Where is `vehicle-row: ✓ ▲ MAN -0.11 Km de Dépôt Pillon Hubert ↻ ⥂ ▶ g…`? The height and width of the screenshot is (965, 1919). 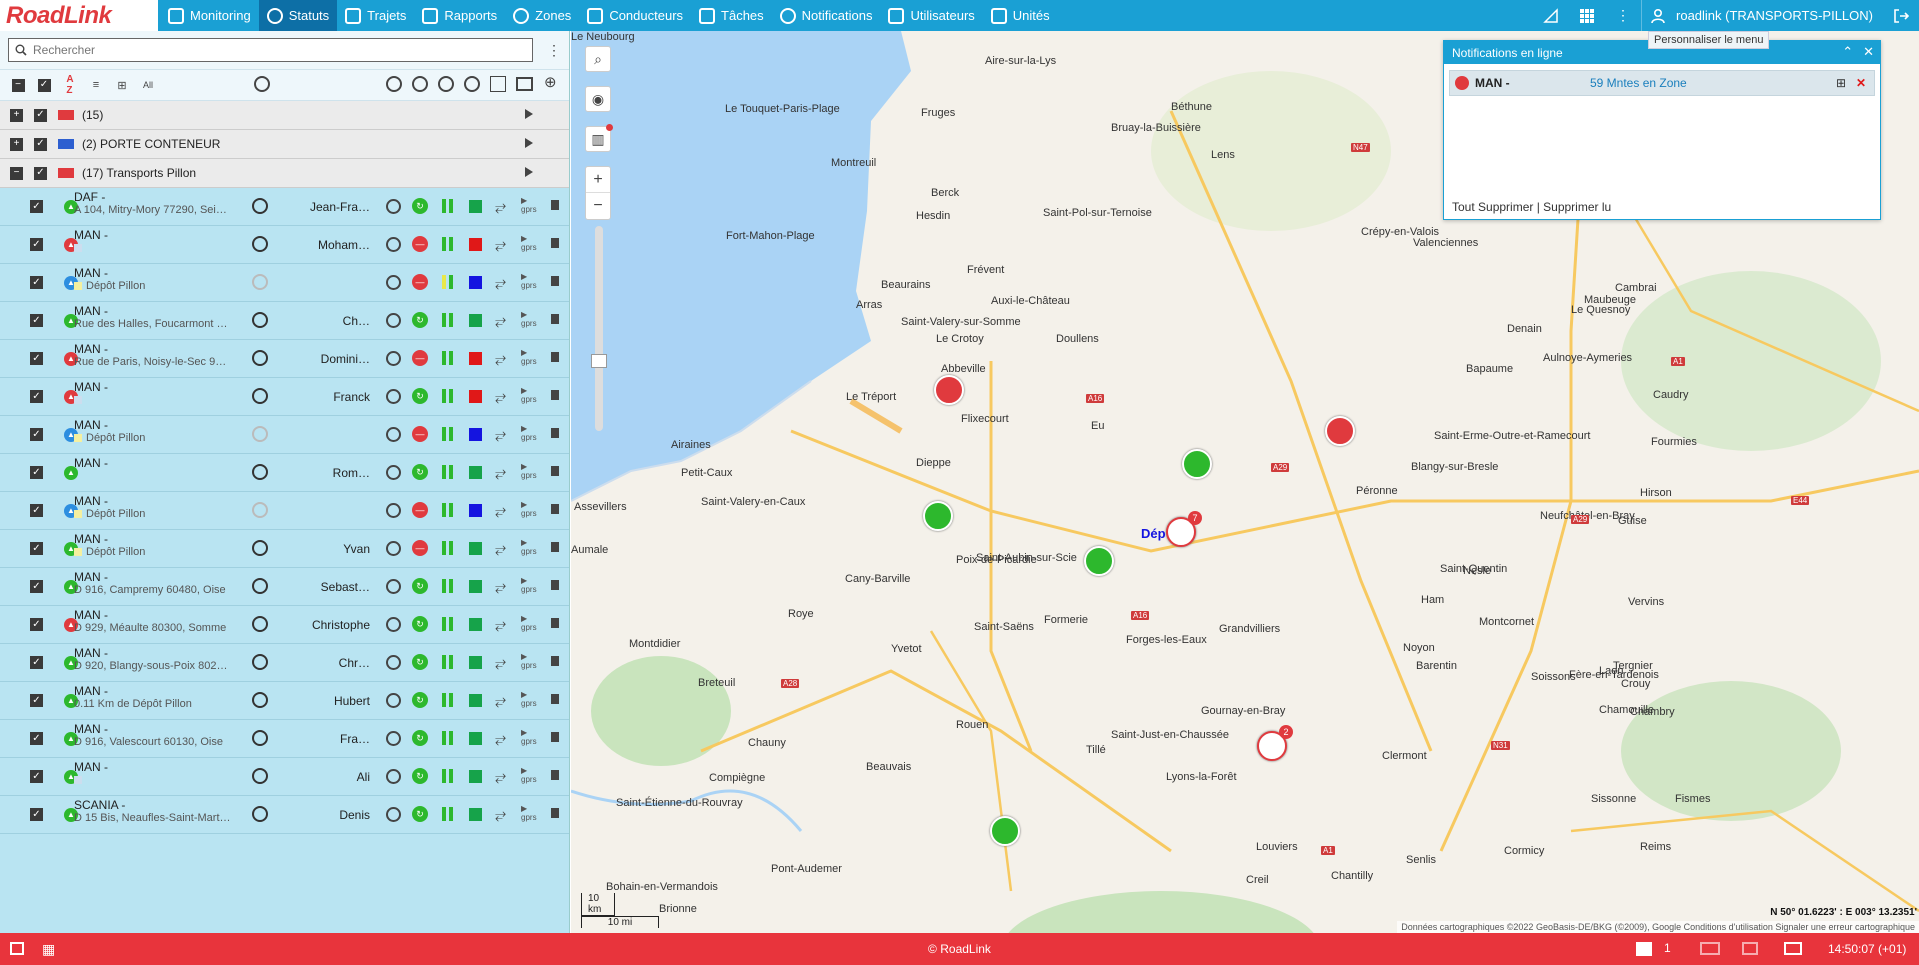 vehicle-row: ✓ ▲ MAN -0.11 Km de Dépôt Pillon Hubert ↻ ⥂ ▶ g… is located at coordinates (284, 701).